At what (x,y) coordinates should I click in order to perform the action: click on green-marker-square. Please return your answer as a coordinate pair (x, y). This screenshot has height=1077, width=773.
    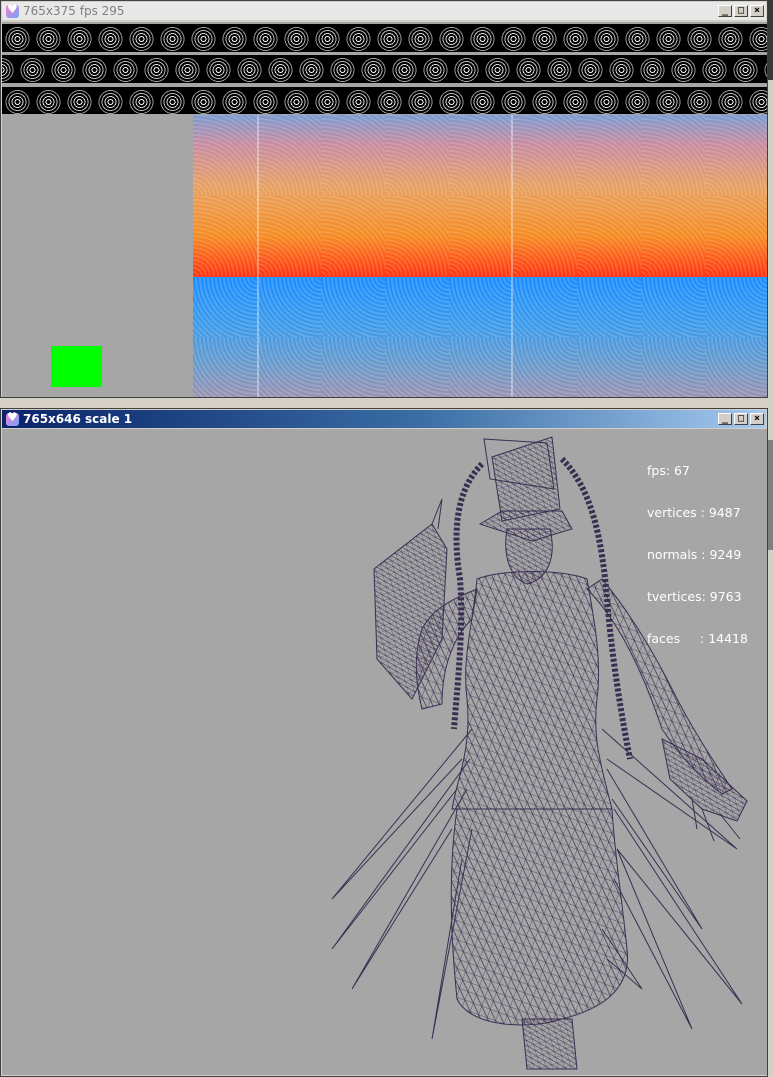
    Looking at the image, I should click on (76, 366).